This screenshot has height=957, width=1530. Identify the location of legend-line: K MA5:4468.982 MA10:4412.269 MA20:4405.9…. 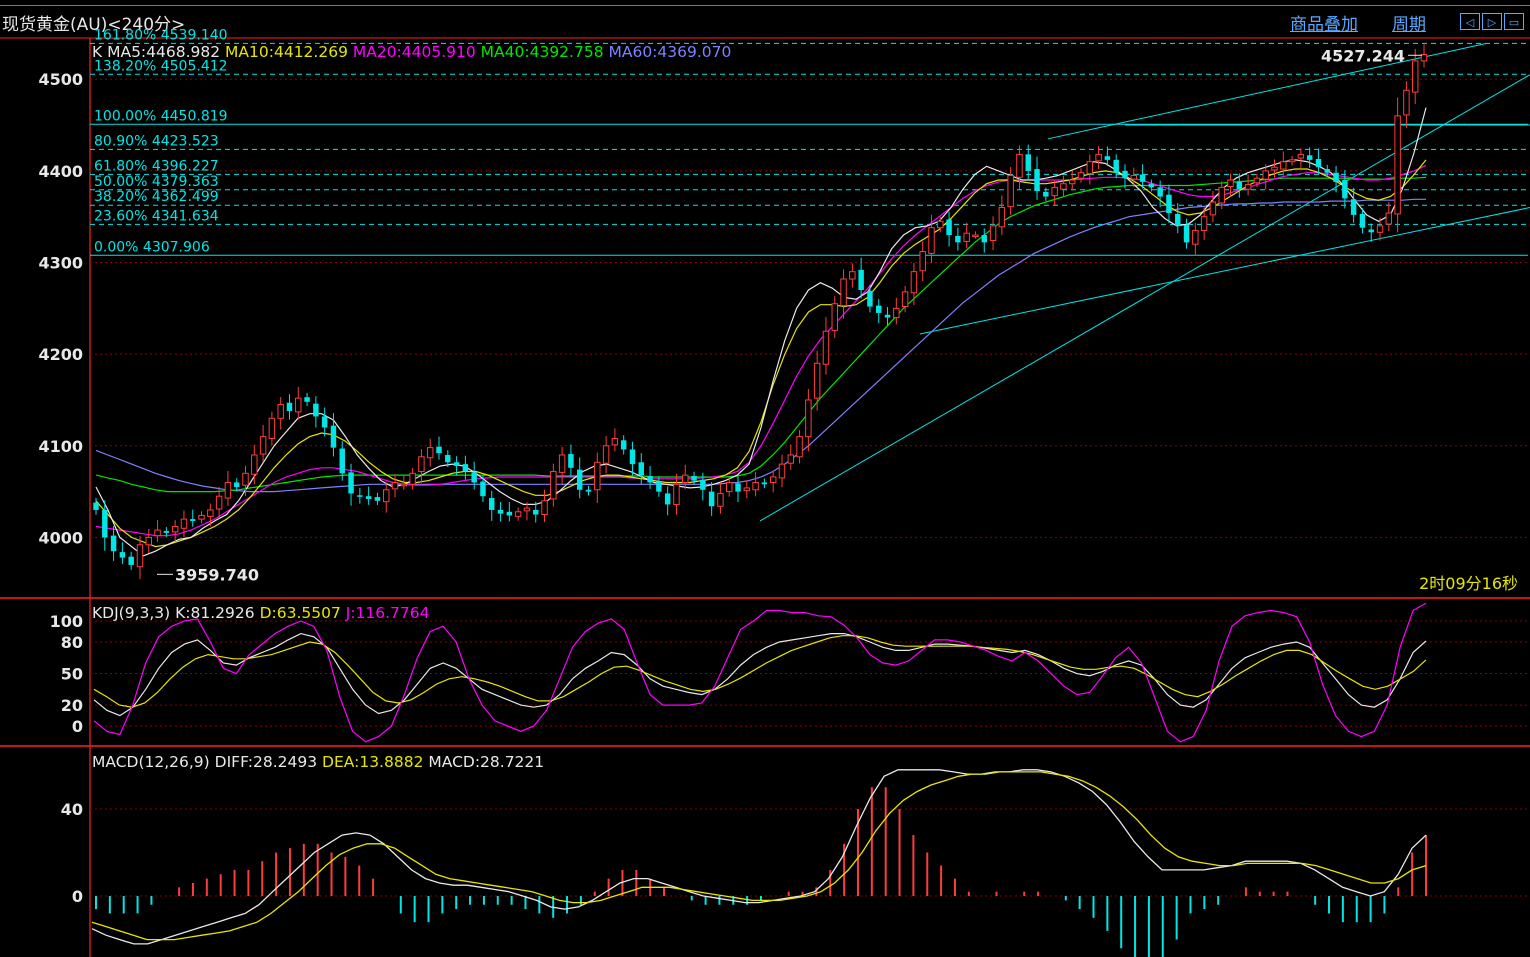
(411, 52).